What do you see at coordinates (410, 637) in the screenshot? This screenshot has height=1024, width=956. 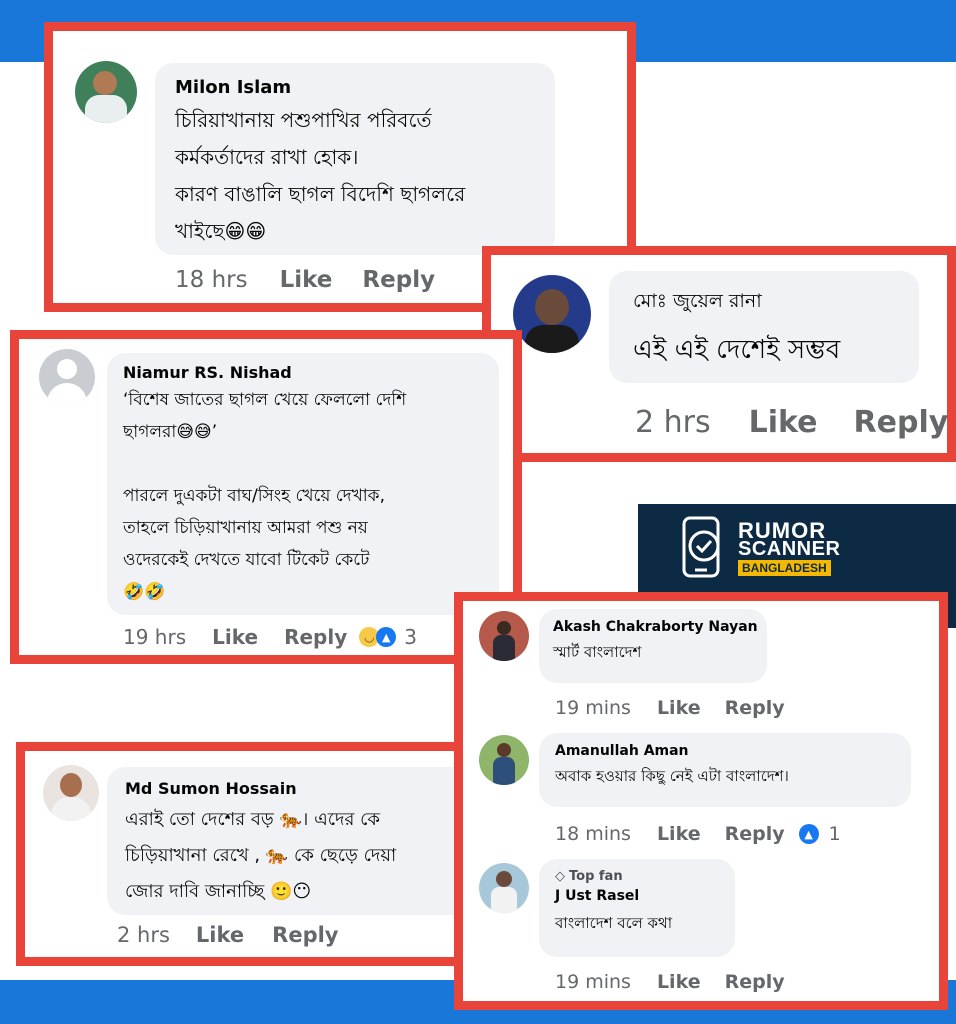 I see `reaction-count: 3` at bounding box center [410, 637].